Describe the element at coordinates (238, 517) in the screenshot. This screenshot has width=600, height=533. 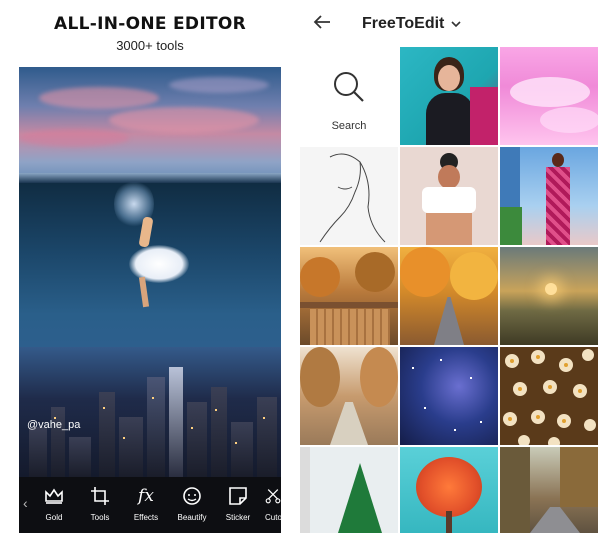
I see `tool-label: Sticker` at that location.